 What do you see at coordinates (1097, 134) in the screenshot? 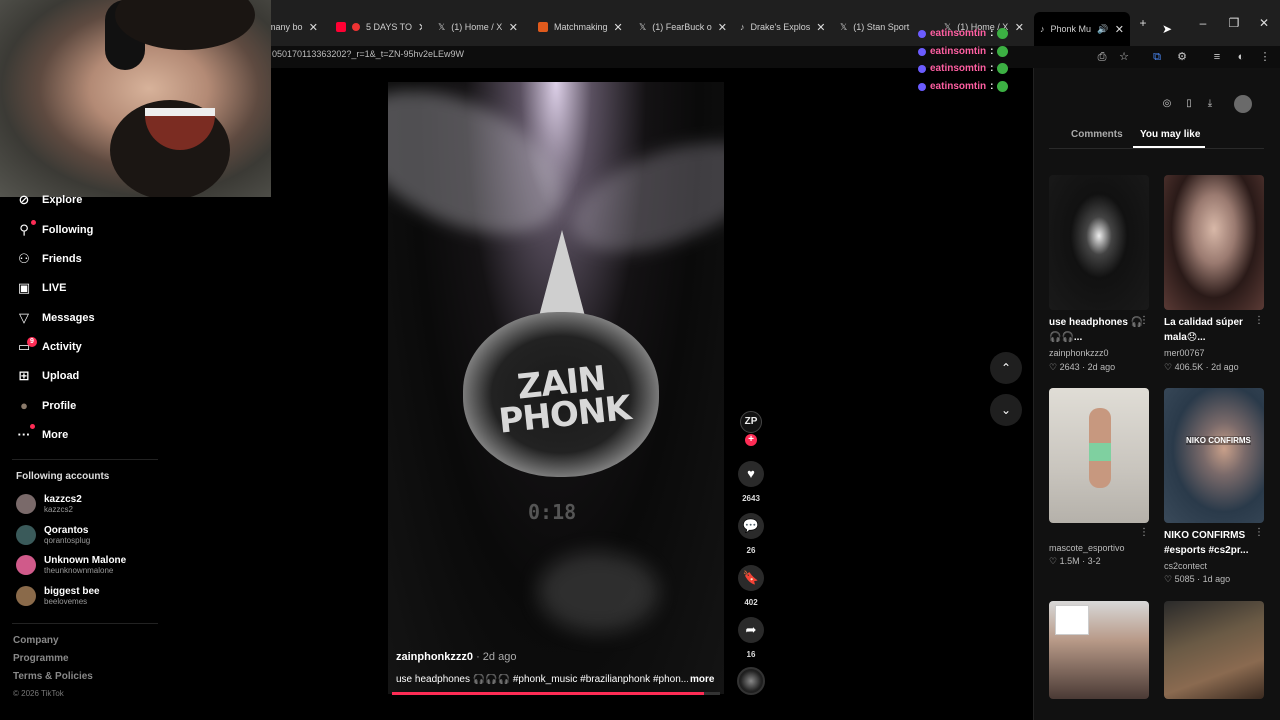
I see `tab-comments: Comments` at bounding box center [1097, 134].